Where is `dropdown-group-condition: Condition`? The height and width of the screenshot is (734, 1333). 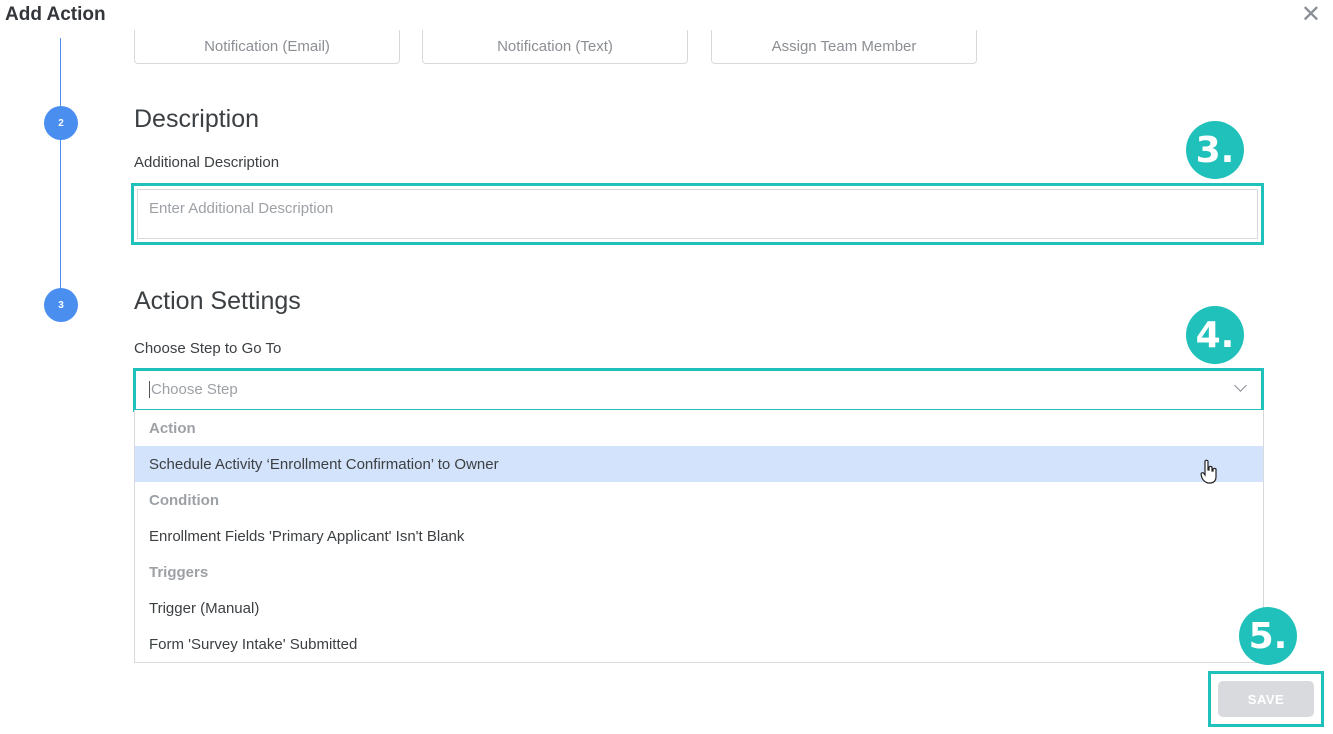 dropdown-group-condition: Condition is located at coordinates (184, 500).